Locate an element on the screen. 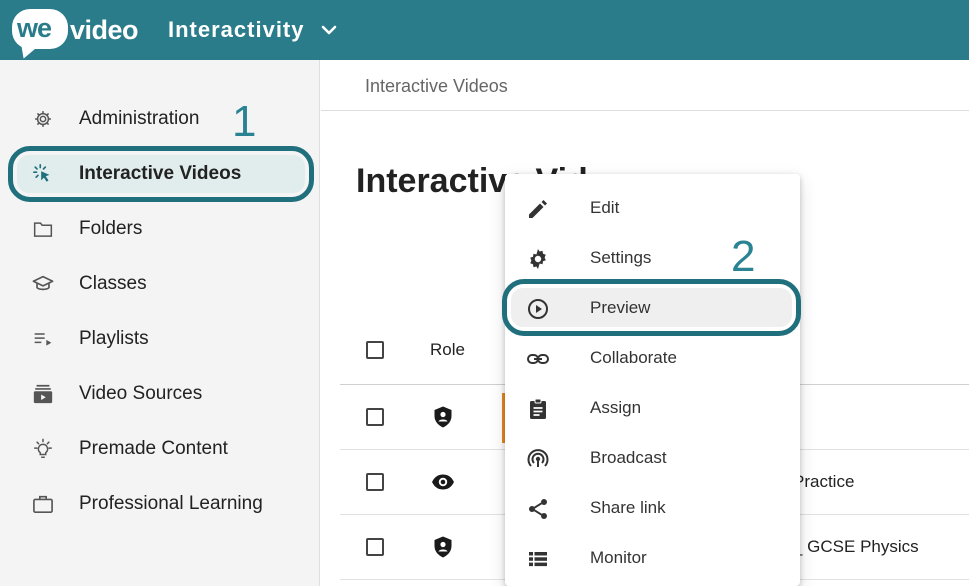 This screenshot has width=969, height=586. folder-icon is located at coordinates (43, 229).